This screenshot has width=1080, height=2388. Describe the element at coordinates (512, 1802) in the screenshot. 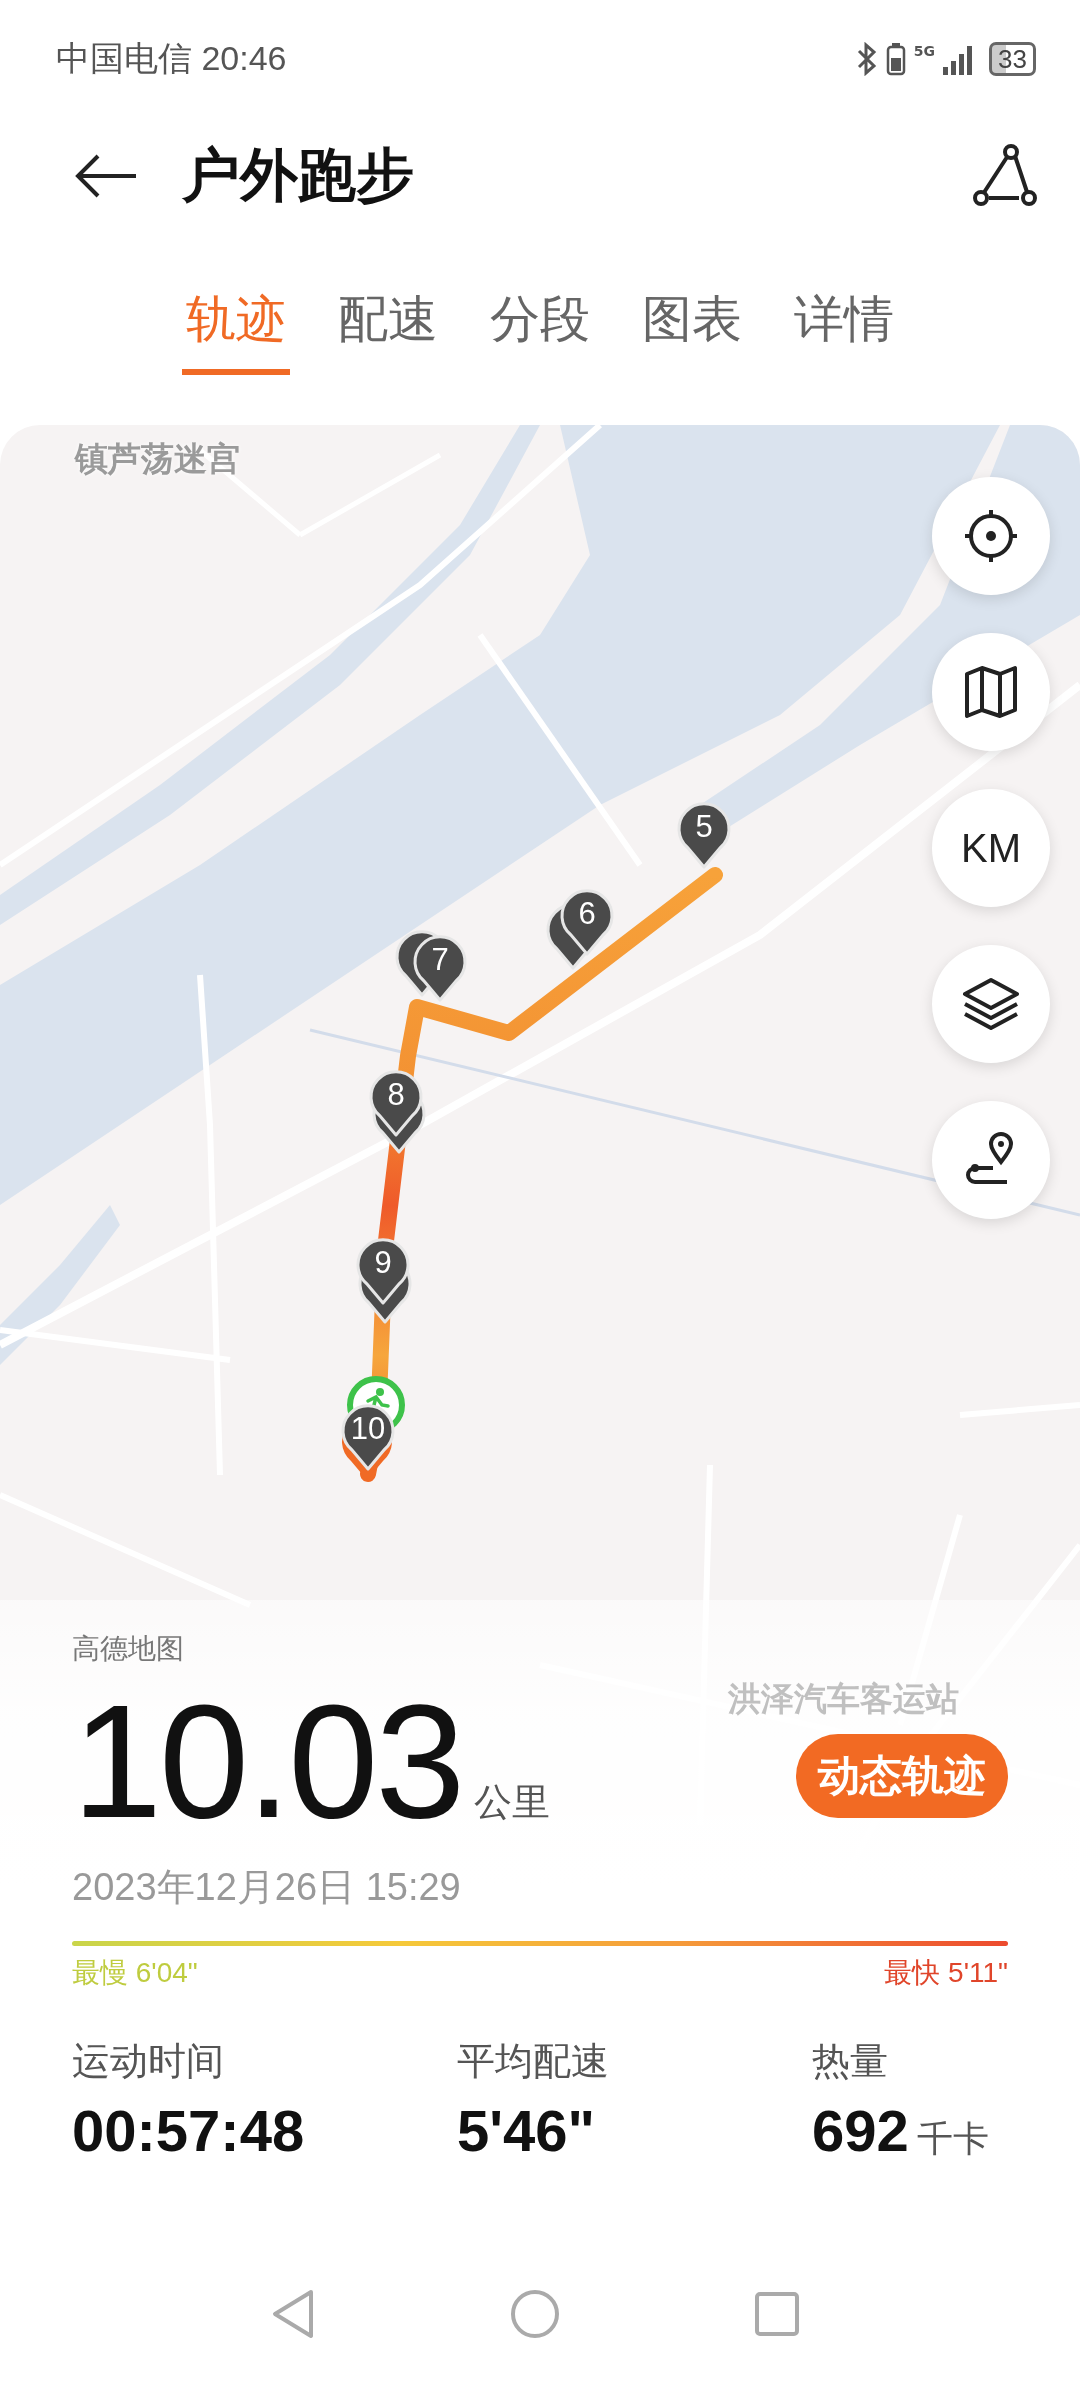

I see `distance-unit: 公里` at that location.